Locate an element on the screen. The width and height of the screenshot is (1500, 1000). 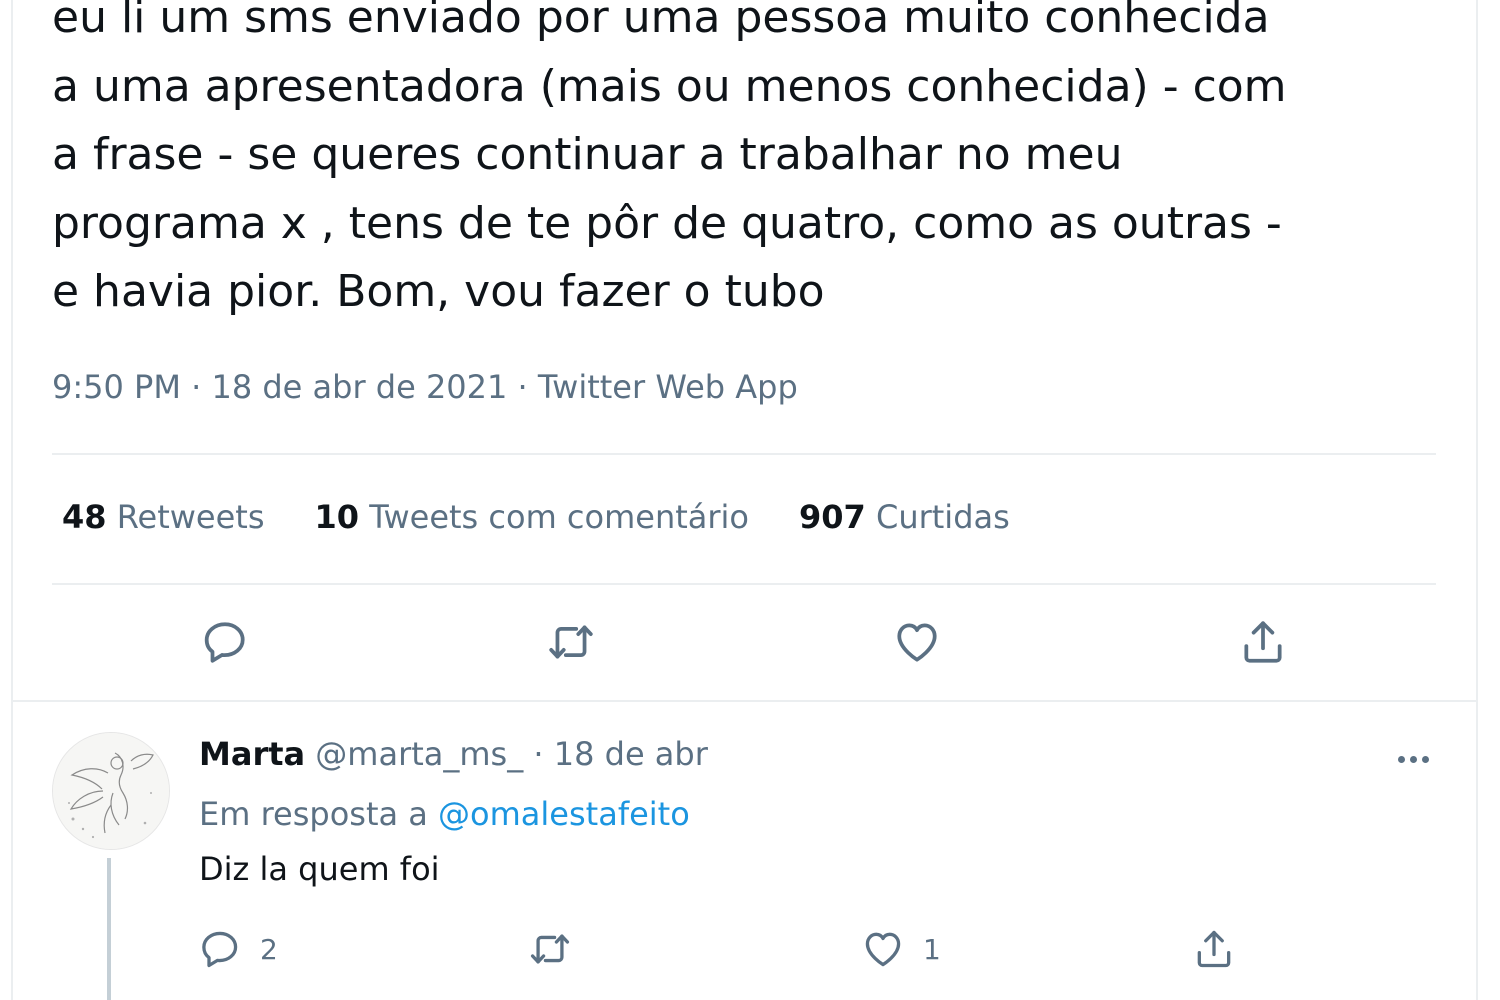
reply-author-name: Marta is located at coordinates (252, 754).